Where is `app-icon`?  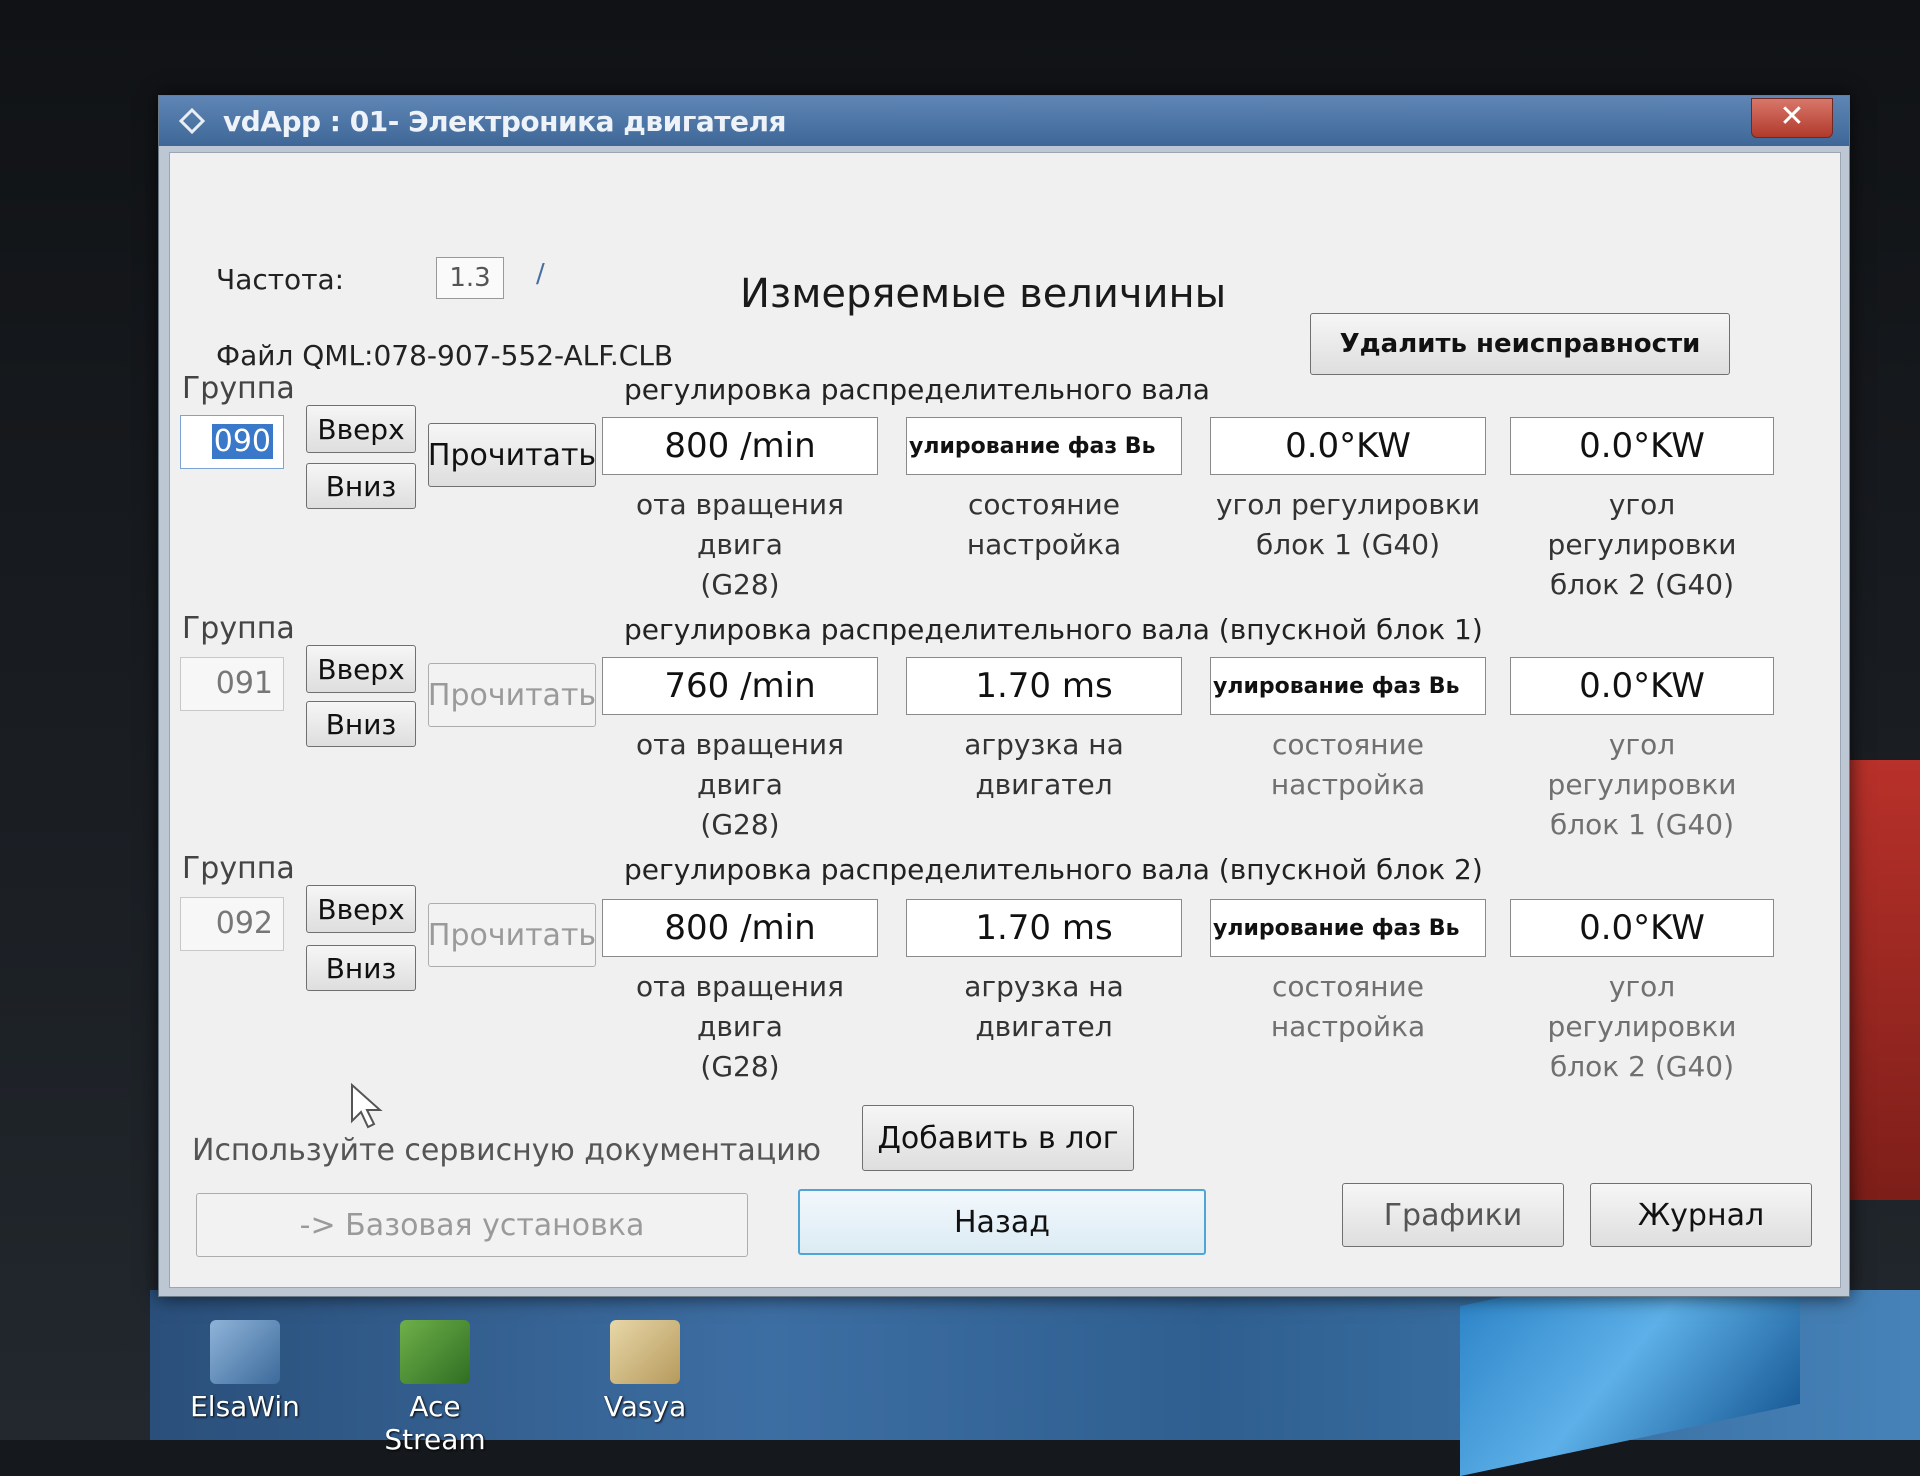 app-icon is located at coordinates (192, 121).